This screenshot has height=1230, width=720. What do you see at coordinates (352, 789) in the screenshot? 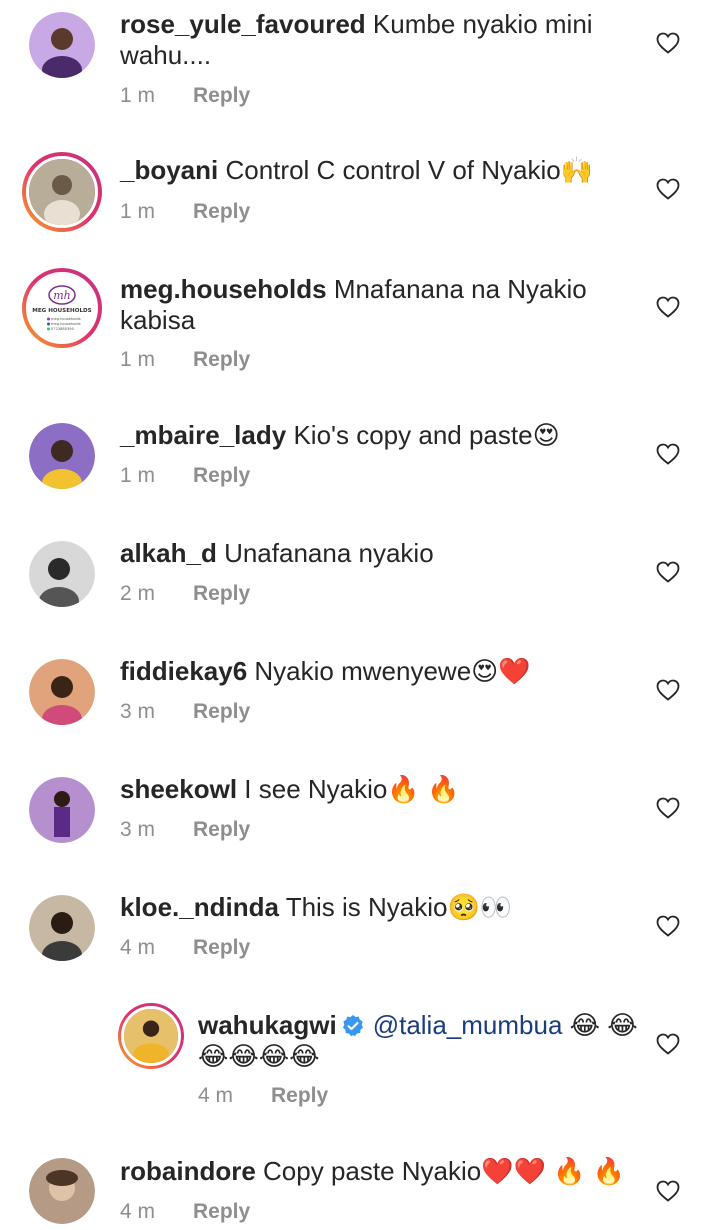
I see `comment-body: I see Nyakio🔥 🔥` at bounding box center [352, 789].